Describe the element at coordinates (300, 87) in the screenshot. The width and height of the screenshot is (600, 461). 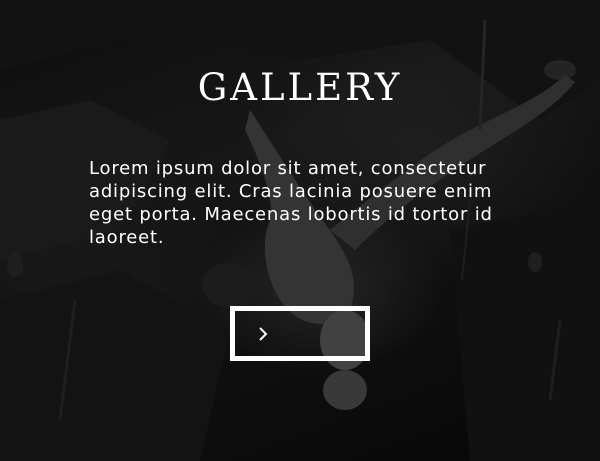
I see `page-title: GALLERY` at that location.